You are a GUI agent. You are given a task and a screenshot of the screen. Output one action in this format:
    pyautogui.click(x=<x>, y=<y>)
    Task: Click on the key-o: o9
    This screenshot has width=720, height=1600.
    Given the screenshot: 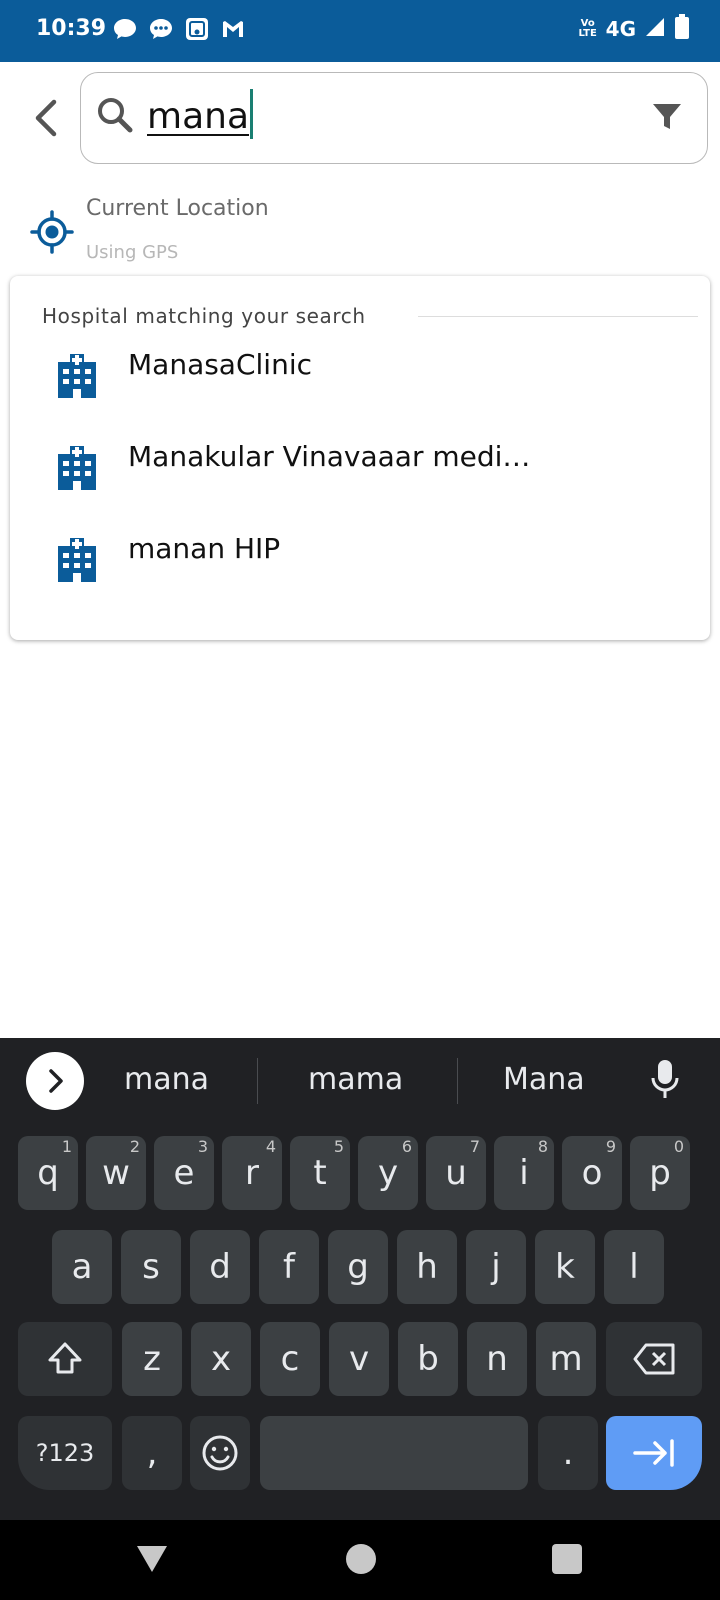 What is the action you would take?
    pyautogui.click(x=592, y=1173)
    